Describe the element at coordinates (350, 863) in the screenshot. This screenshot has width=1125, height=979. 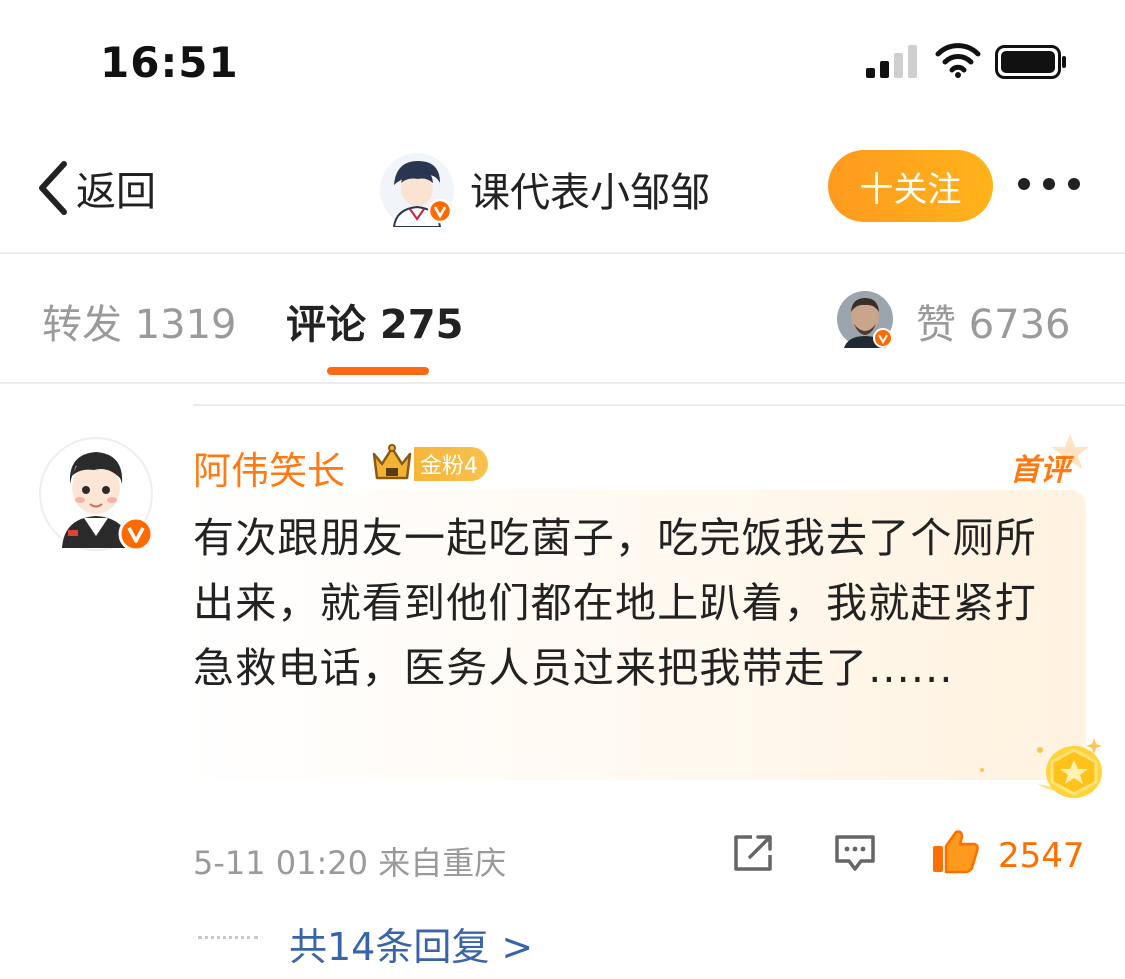
I see `comment-meta: 5-11 01:20 来自重庆` at that location.